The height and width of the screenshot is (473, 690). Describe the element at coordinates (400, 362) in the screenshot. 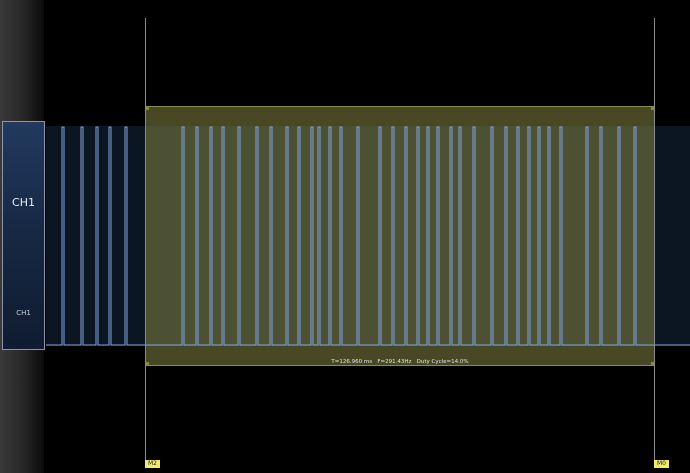

I see `measurement-readout: T=126.960 ms F=291.43Hz Duty Cycle=14.0%` at that location.